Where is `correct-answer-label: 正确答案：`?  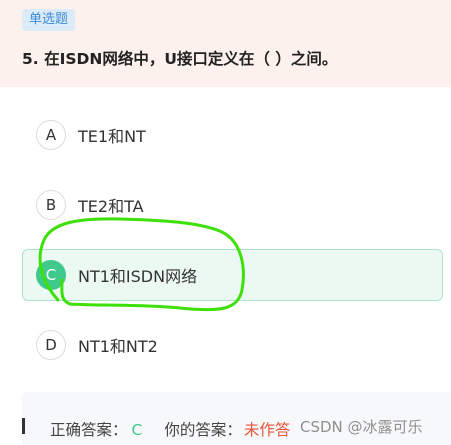 correct-answer-label: 正确答案： is located at coordinates (89, 430).